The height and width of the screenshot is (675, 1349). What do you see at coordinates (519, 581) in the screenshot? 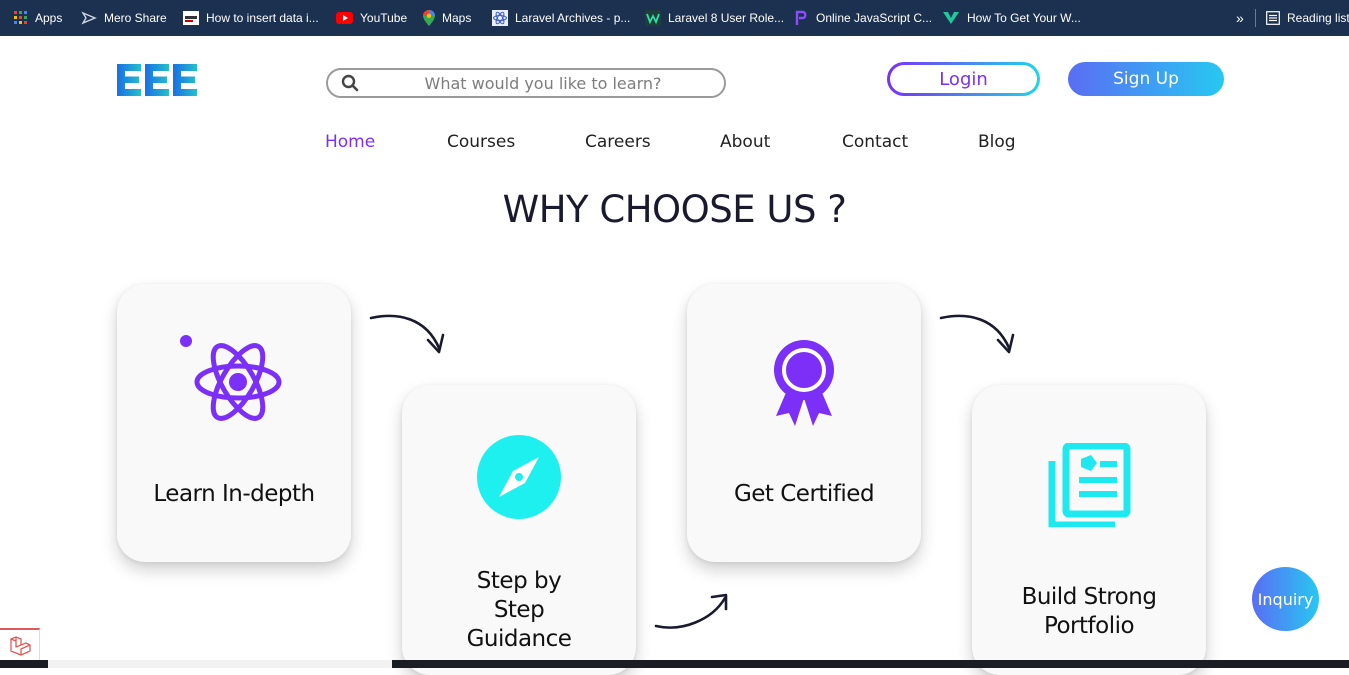
I see `card-title-line: Step by` at bounding box center [519, 581].